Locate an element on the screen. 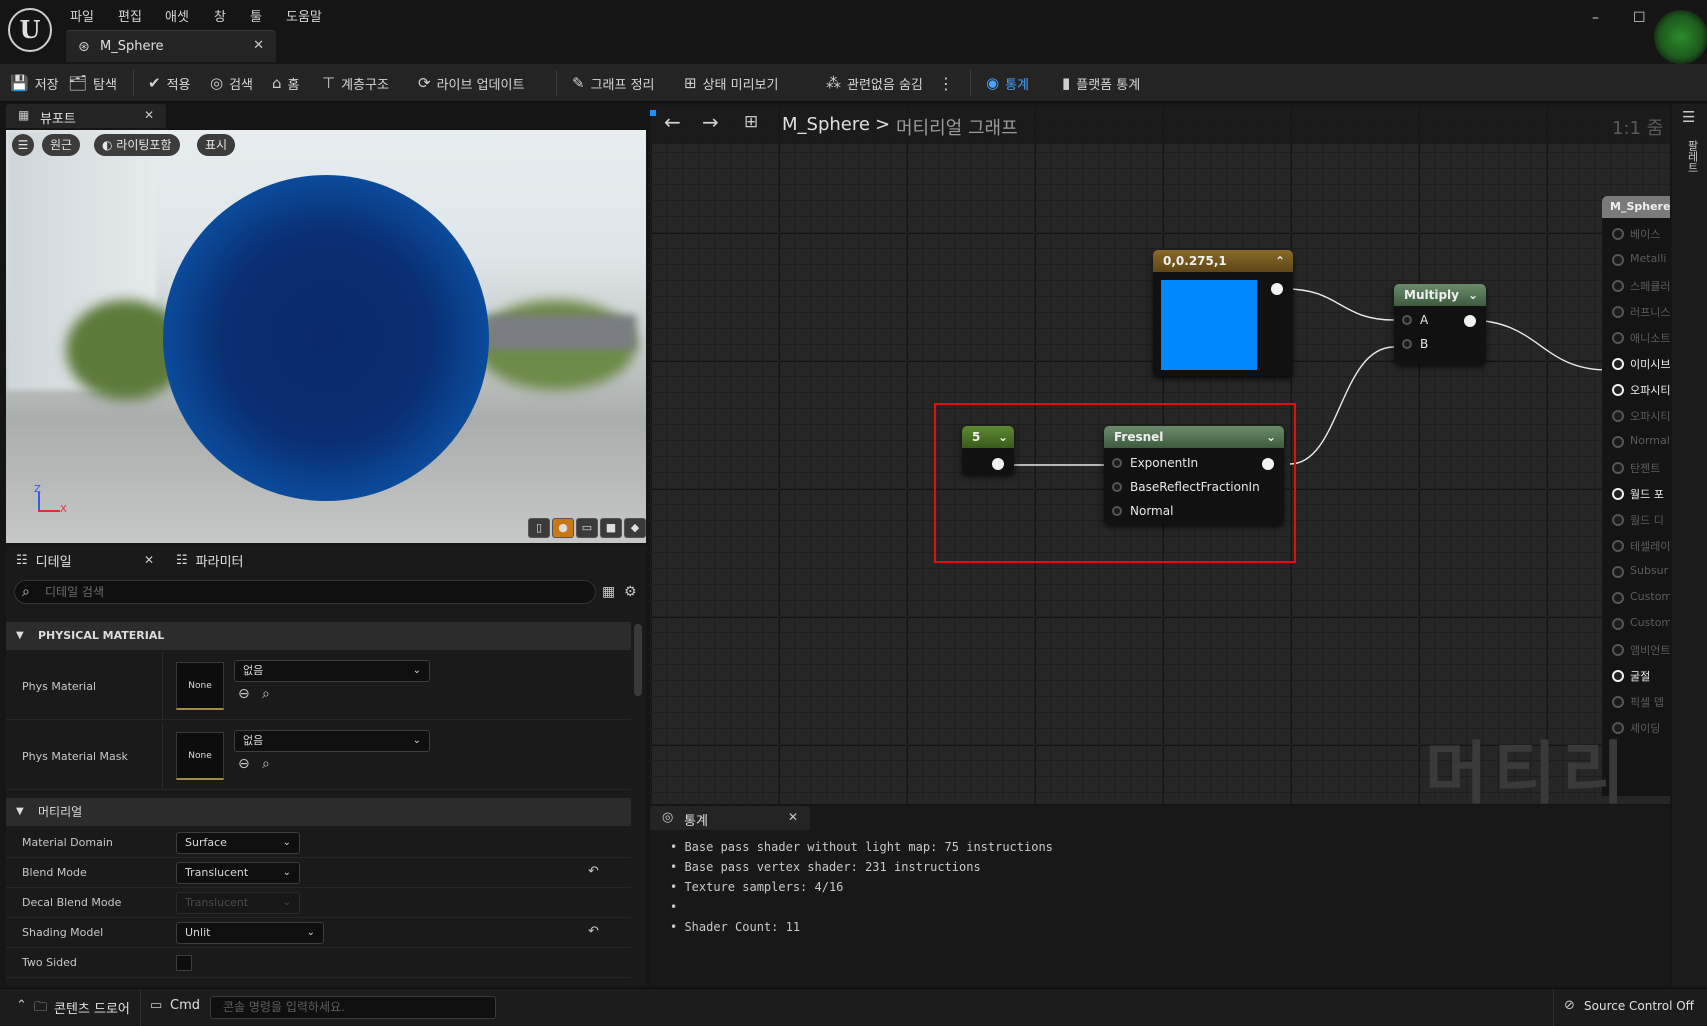 This screenshot has height=1026, width=1707. gear-icon: ⚙ is located at coordinates (630, 592).